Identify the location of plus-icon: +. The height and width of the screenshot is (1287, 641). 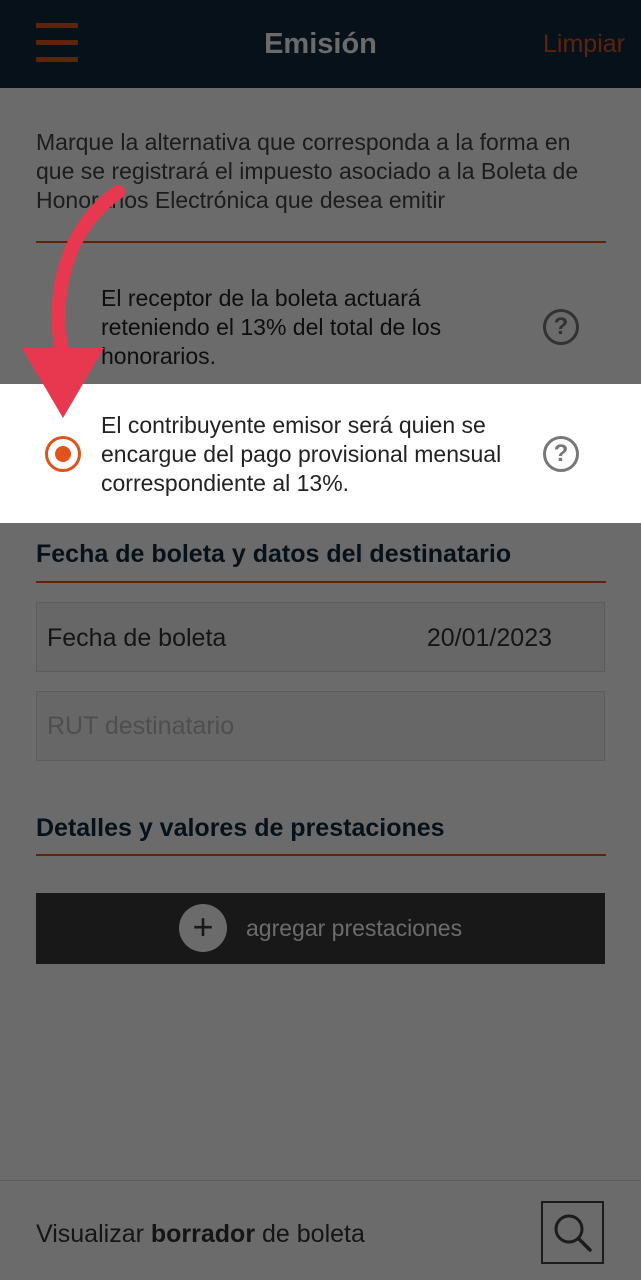
(203, 928).